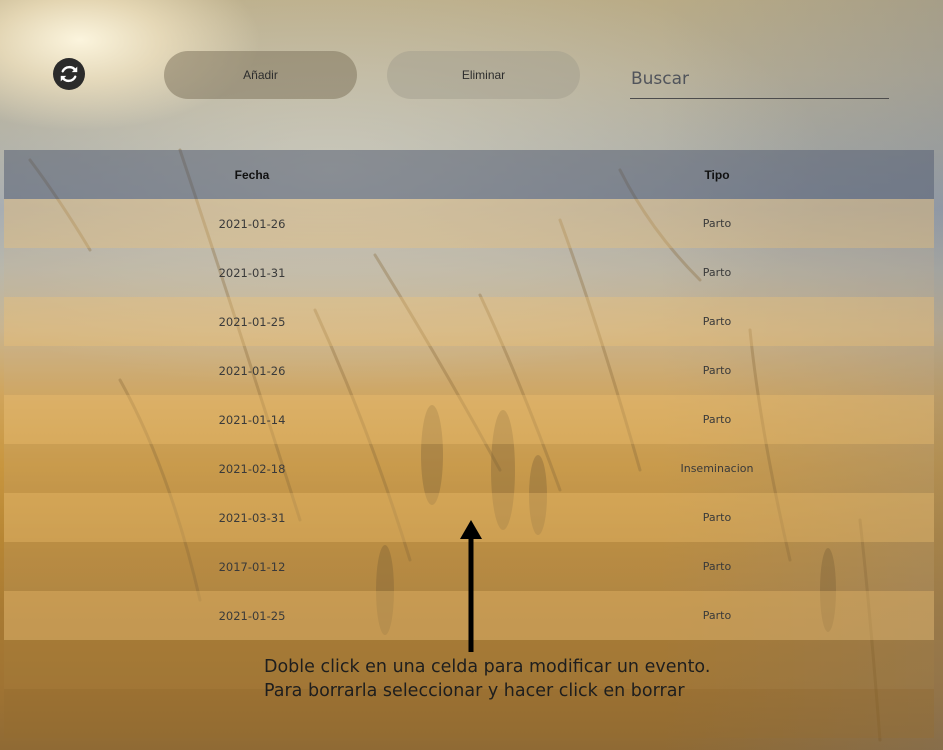  I want to click on table-row: 2021-01-14 Parto, so click(469, 419).